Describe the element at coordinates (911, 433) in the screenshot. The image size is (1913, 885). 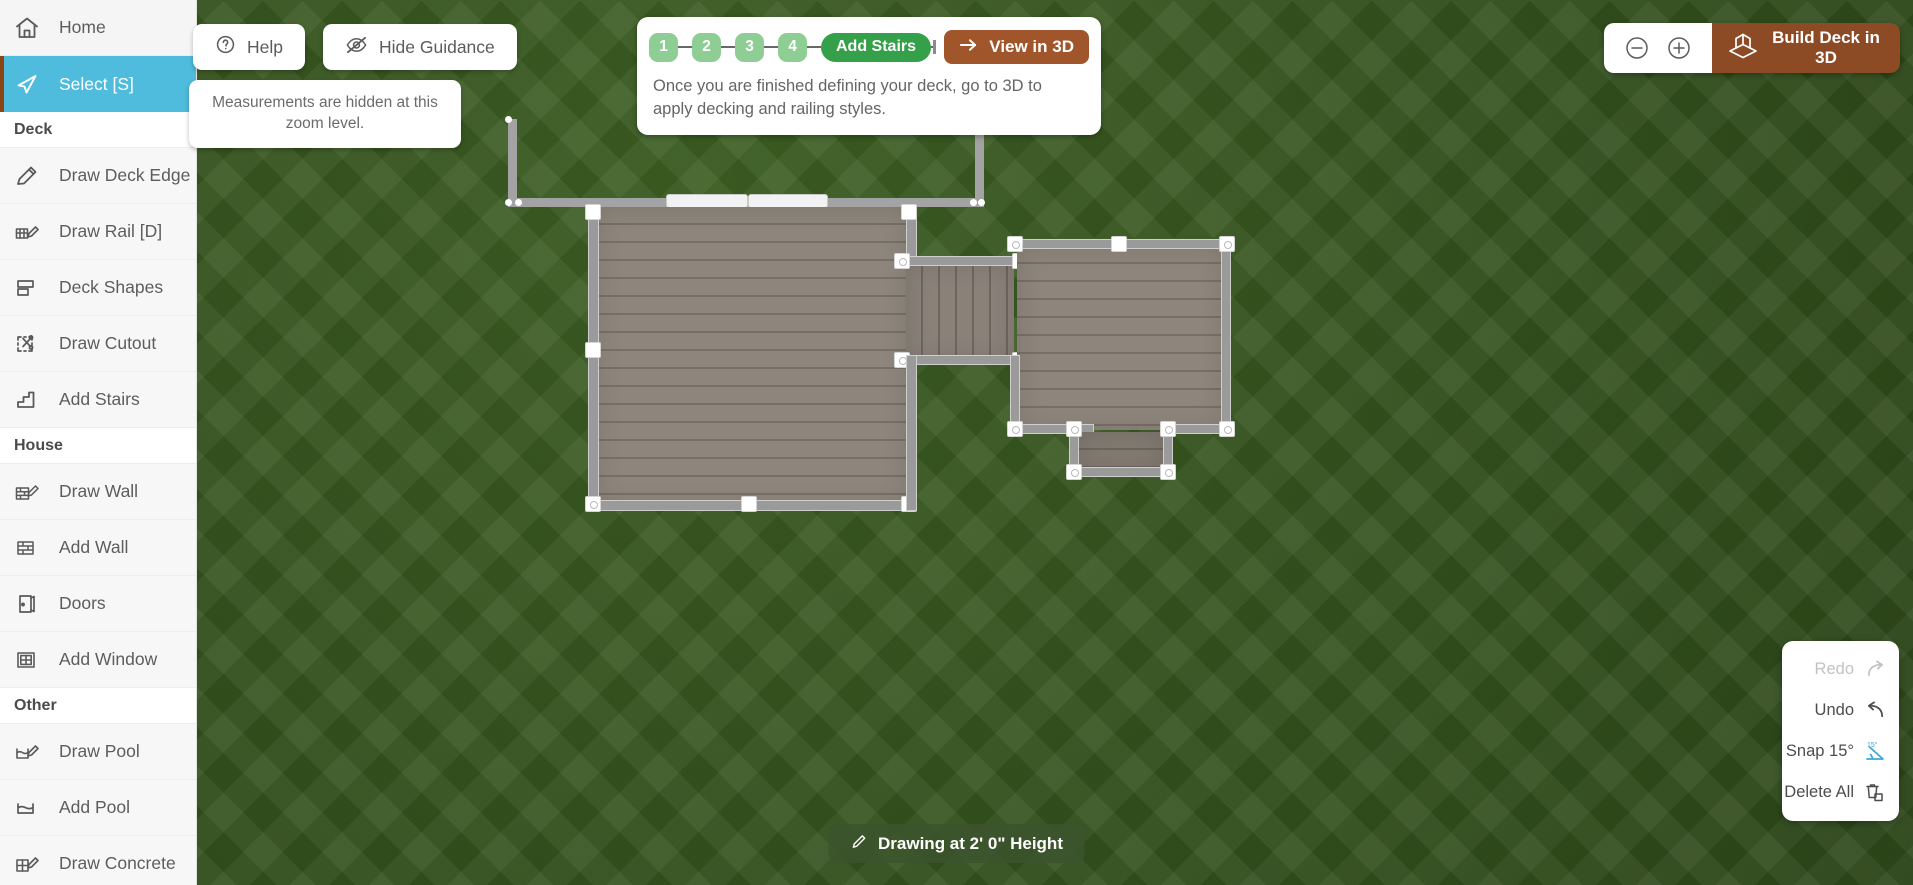
I see `link-rail-vertical` at that location.